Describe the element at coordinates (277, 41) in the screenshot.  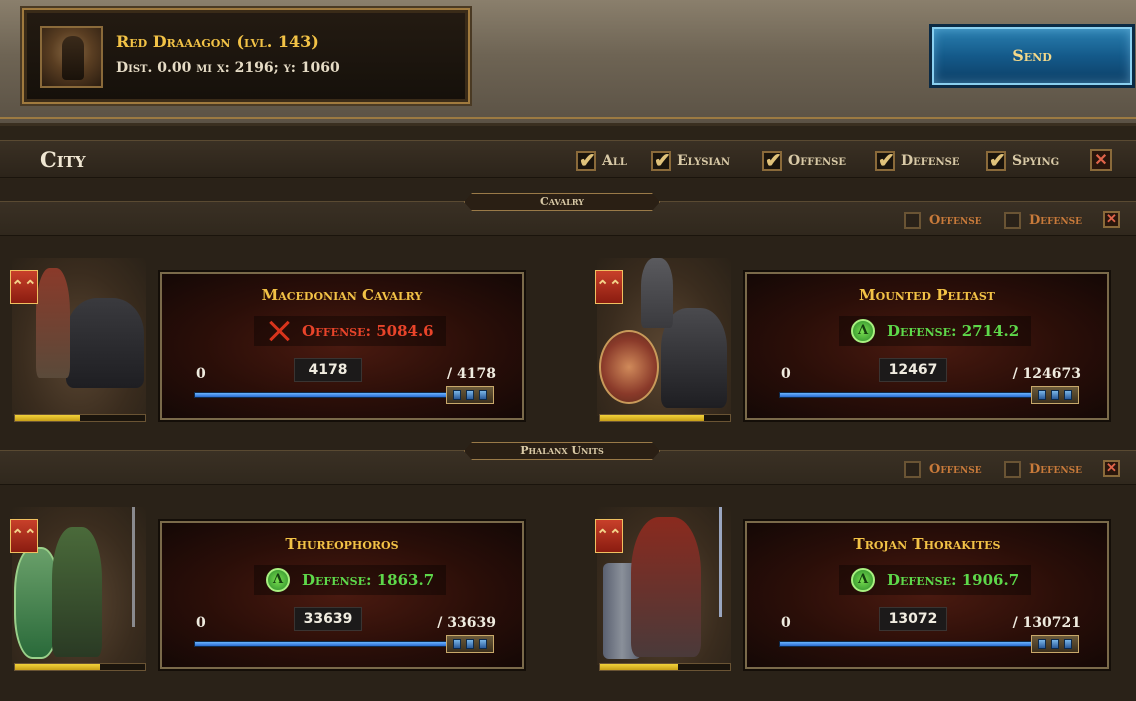
I see `target-level: (lvl. 143)` at that location.